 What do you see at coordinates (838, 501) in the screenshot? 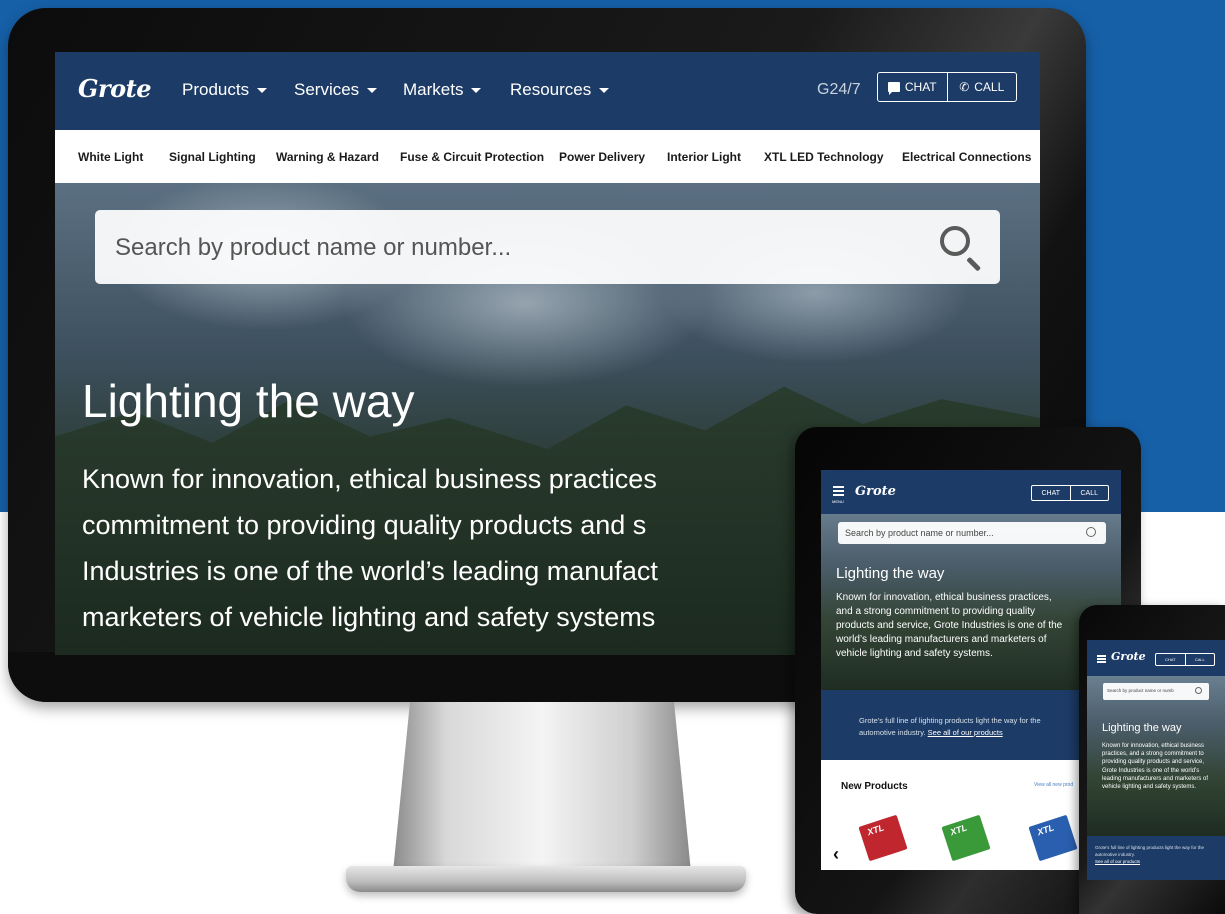
I see `menu-label: MENU` at bounding box center [838, 501].